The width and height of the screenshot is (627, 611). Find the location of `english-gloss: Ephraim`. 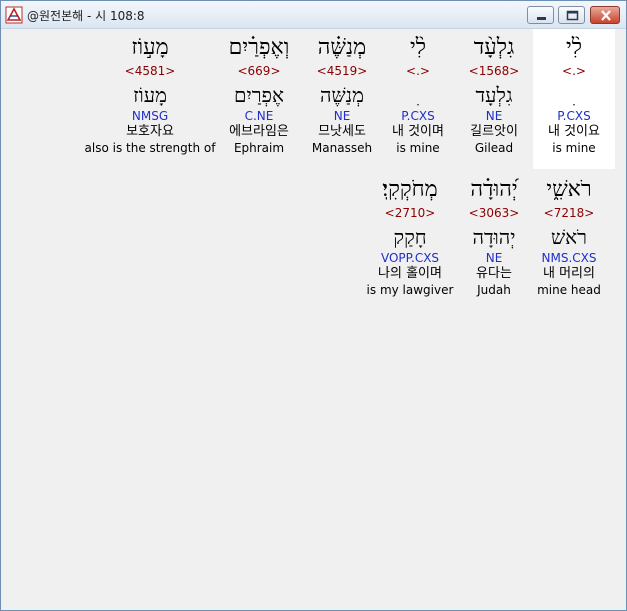

english-gloss: Ephraim is located at coordinates (259, 148).